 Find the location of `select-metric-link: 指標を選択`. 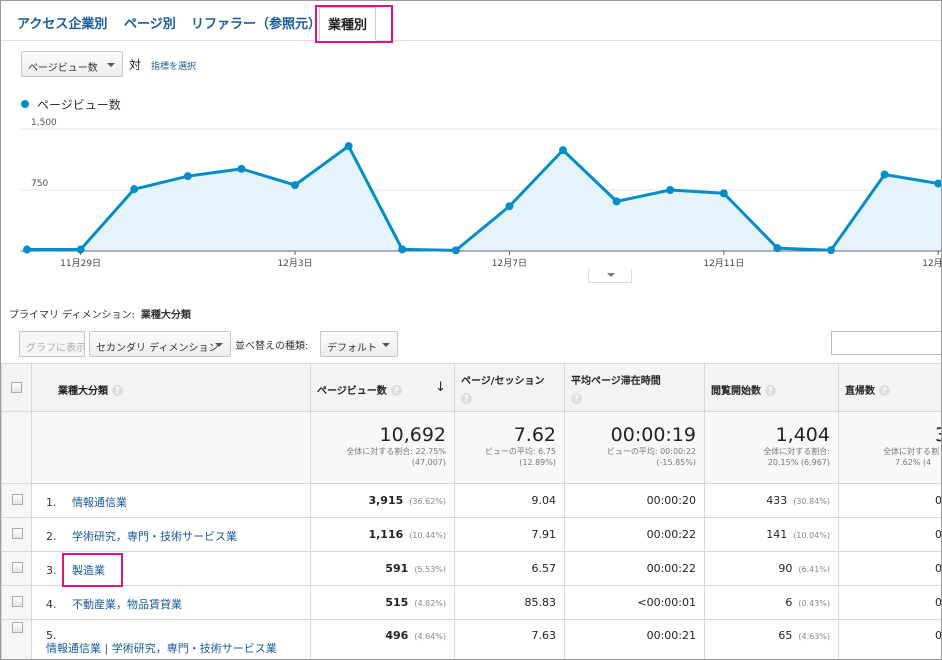

select-metric-link: 指標を選択 is located at coordinates (173, 65).